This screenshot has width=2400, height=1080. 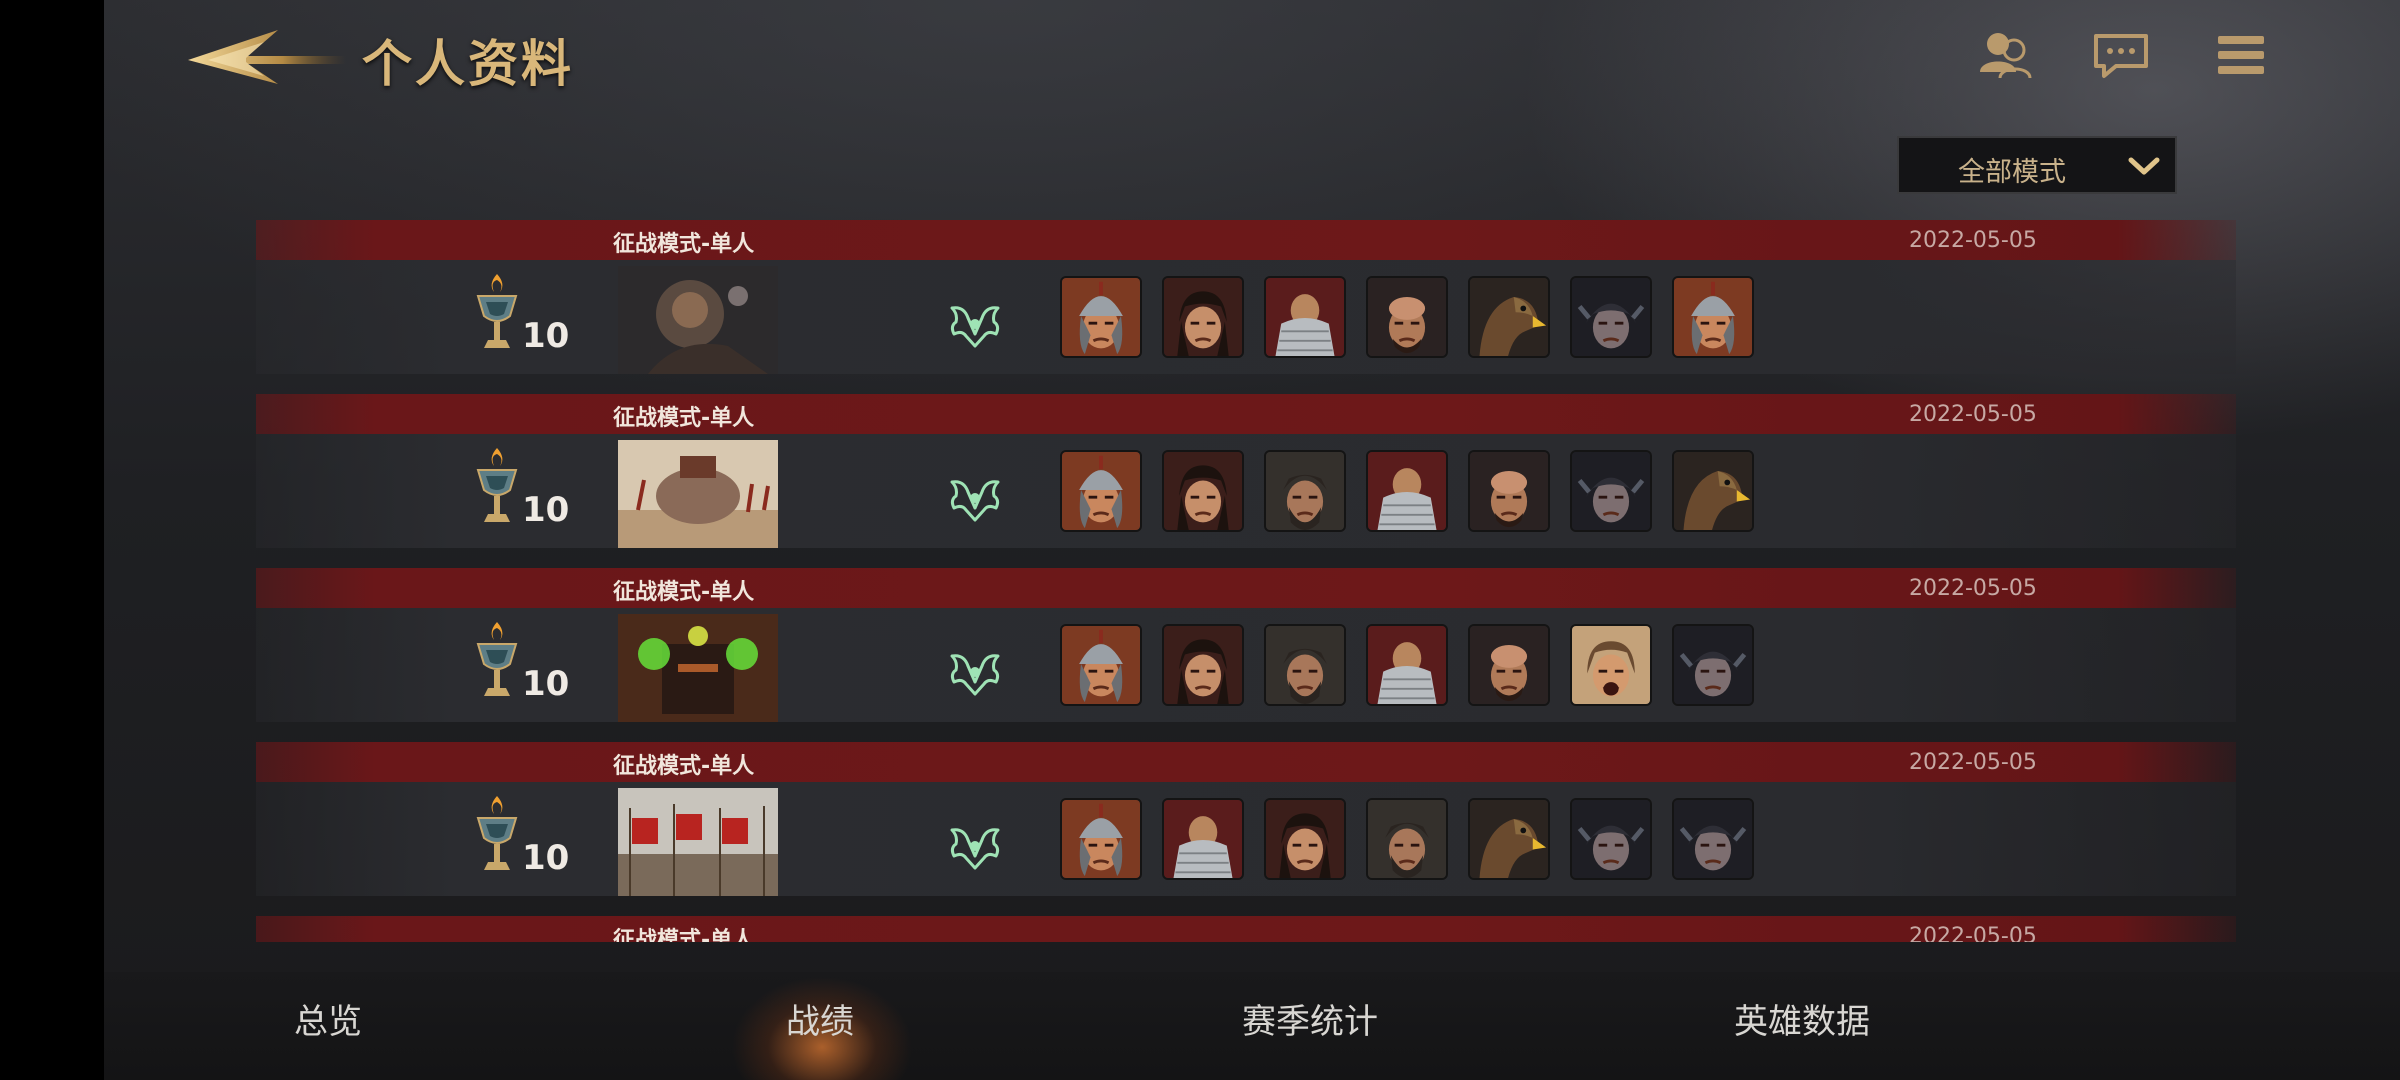 What do you see at coordinates (1310, 1018) in the screenshot?
I see `tab-season-stats: 赛季统计` at bounding box center [1310, 1018].